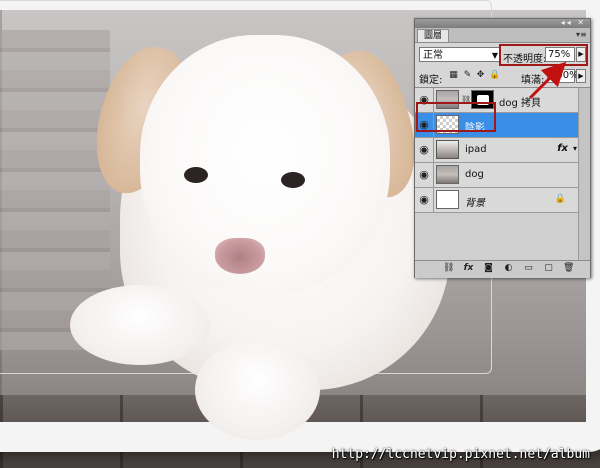 The width and height of the screenshot is (600, 468). What do you see at coordinates (433, 55) in the screenshot?
I see `blend-mode-value: 正常` at bounding box center [433, 55].